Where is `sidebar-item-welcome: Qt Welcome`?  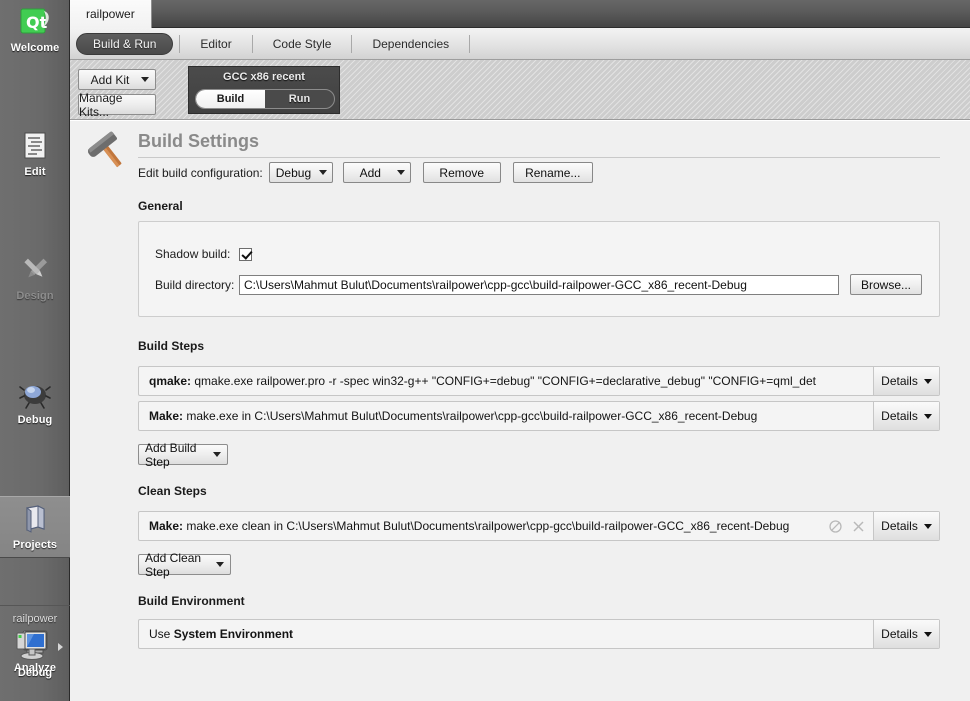
sidebar-item-welcome: Qt Welcome is located at coordinates (35, 31).